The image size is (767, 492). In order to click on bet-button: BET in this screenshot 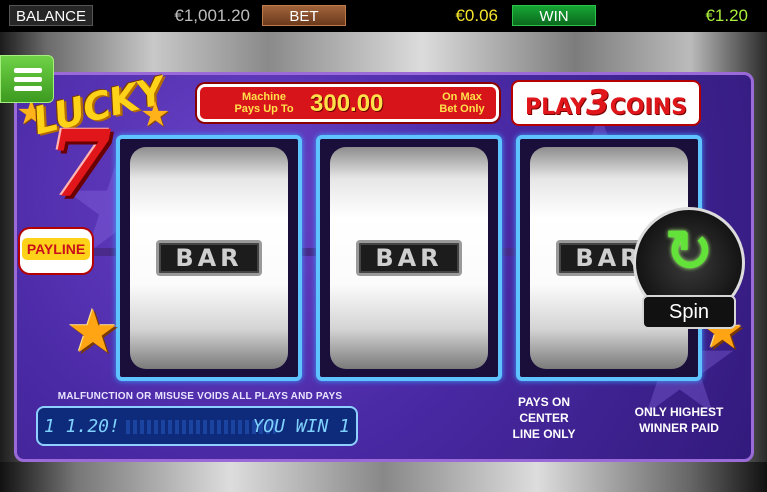, I will do `click(304, 15)`.